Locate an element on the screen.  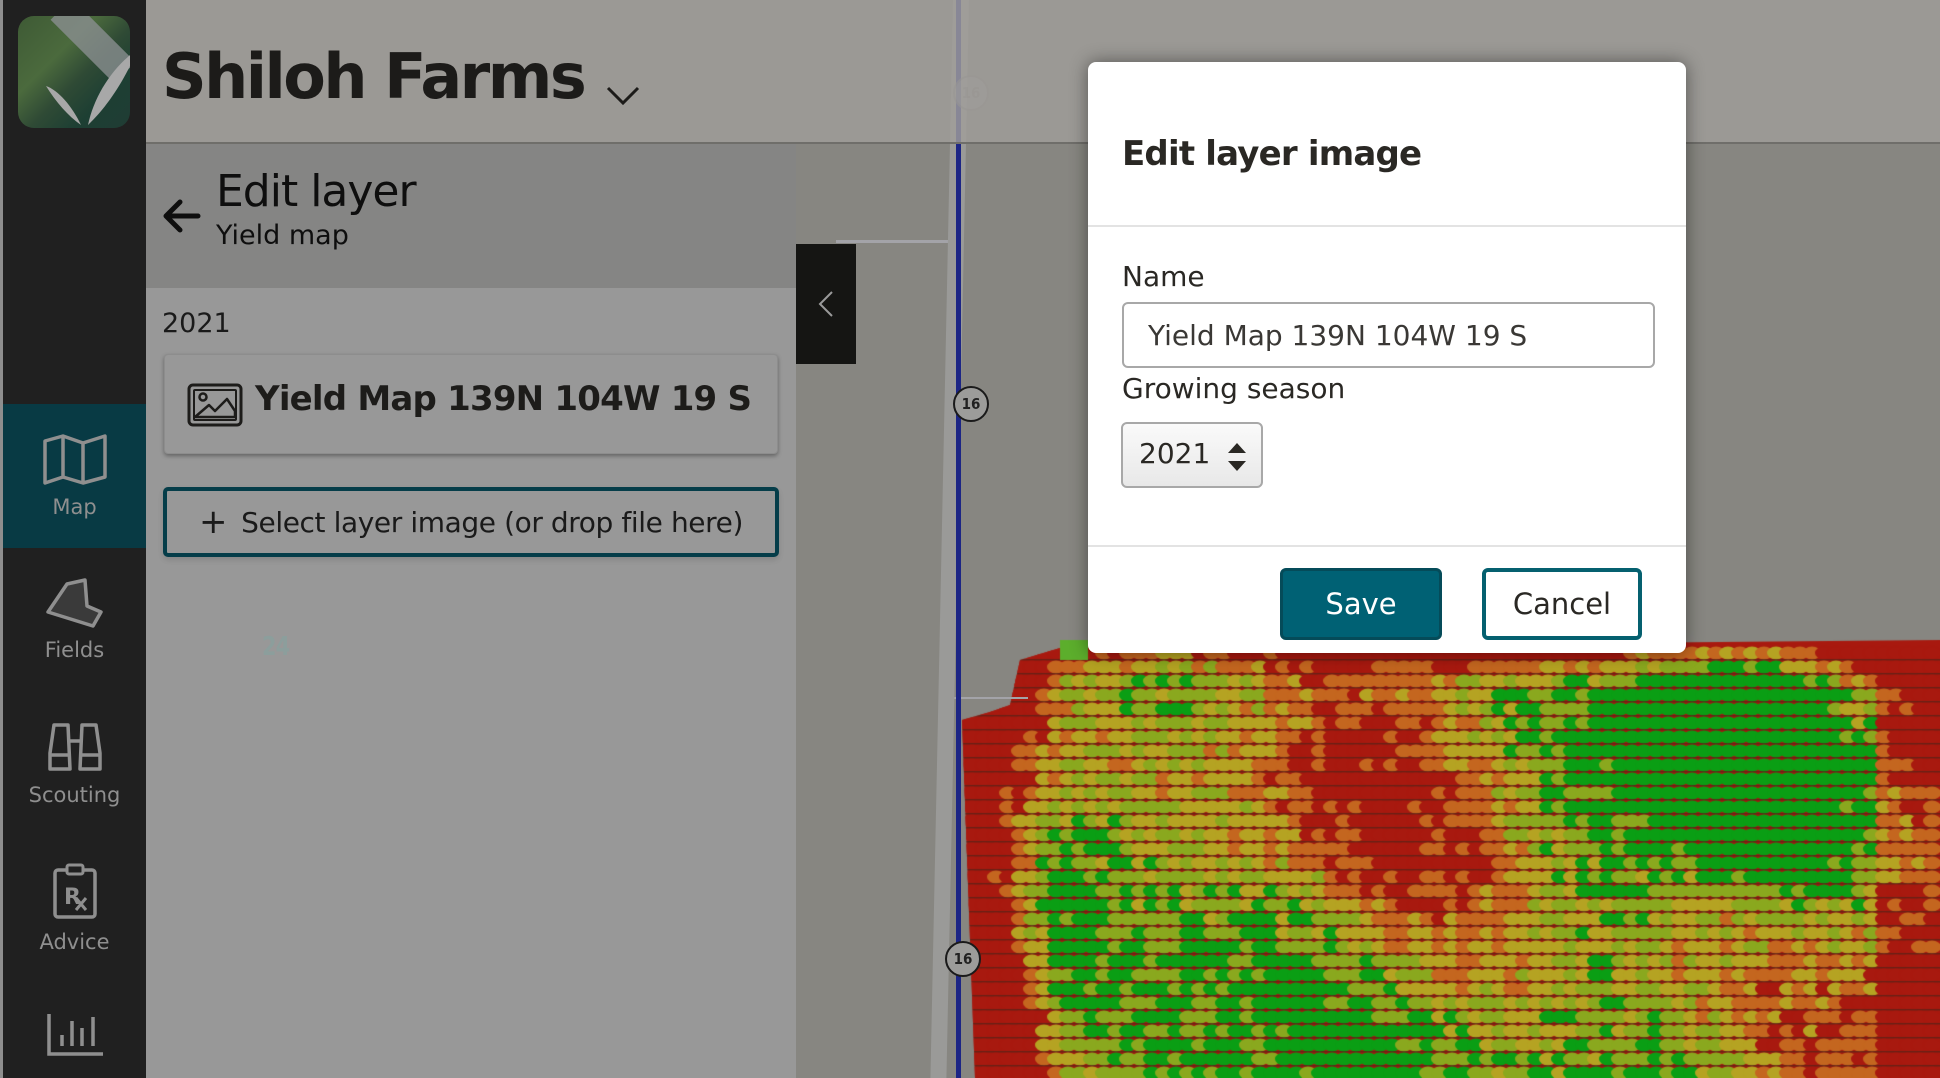
image-icon is located at coordinates (215, 405).